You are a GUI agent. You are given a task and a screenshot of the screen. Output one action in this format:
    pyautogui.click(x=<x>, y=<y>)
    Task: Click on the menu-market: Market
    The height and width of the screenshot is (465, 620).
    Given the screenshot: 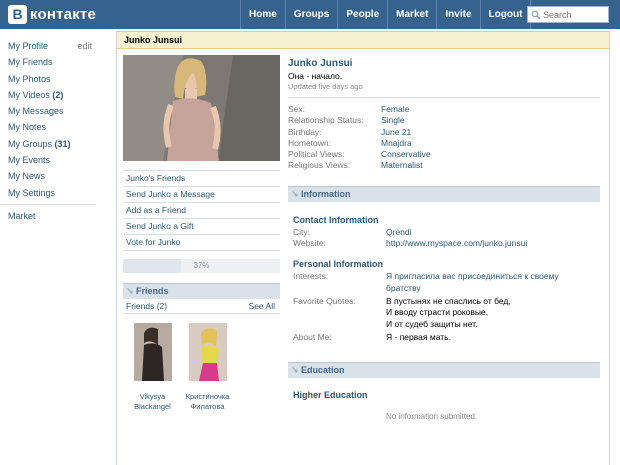 What is the action you would take?
    pyautogui.click(x=52, y=216)
    